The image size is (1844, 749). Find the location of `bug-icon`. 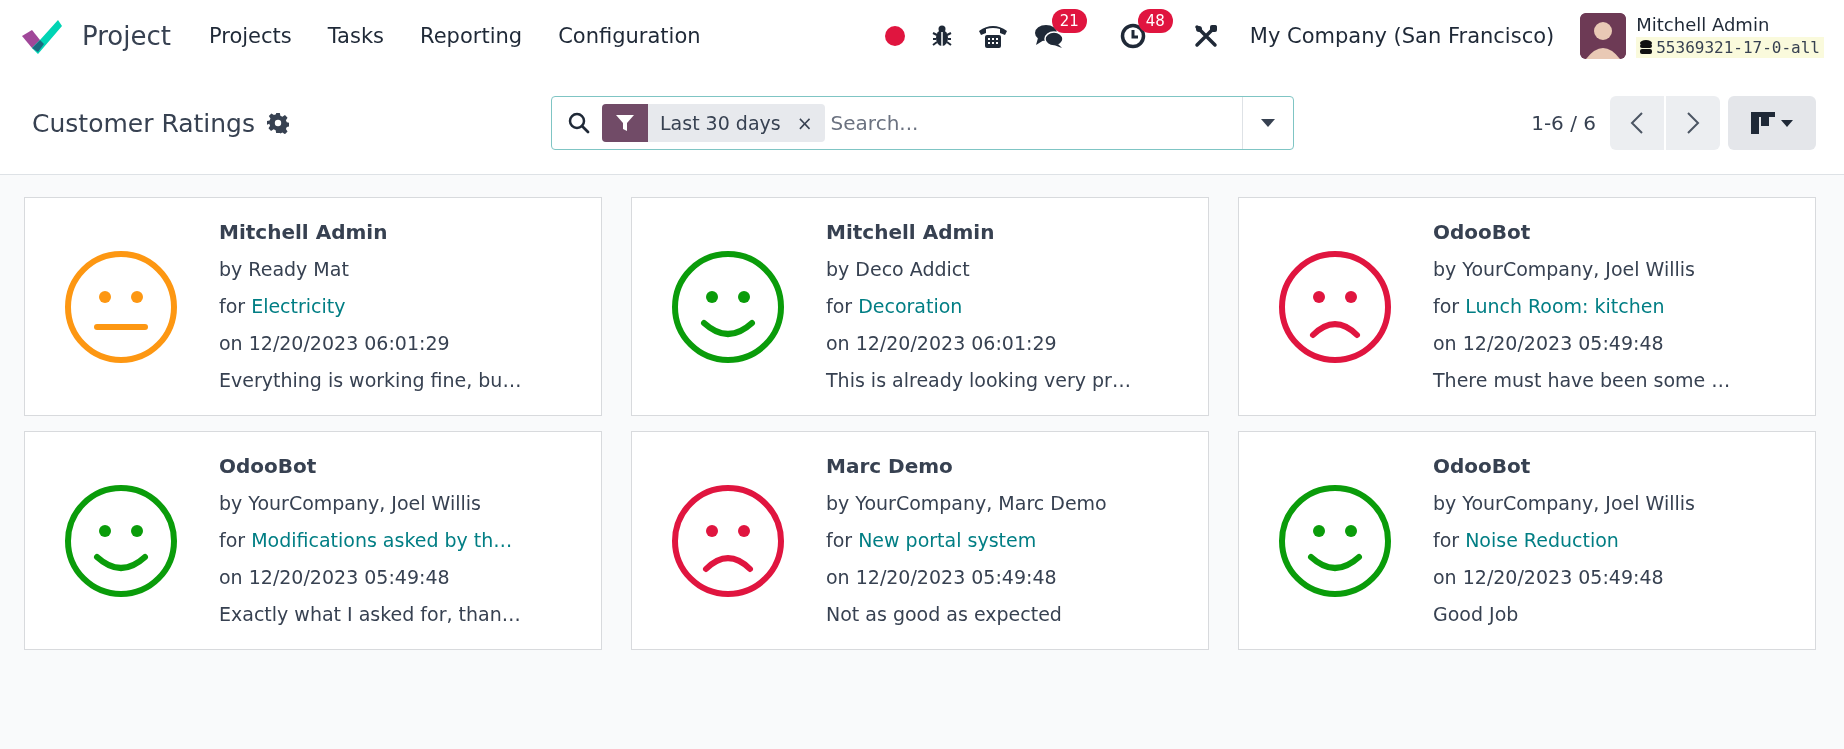

bug-icon is located at coordinates (941, 36).